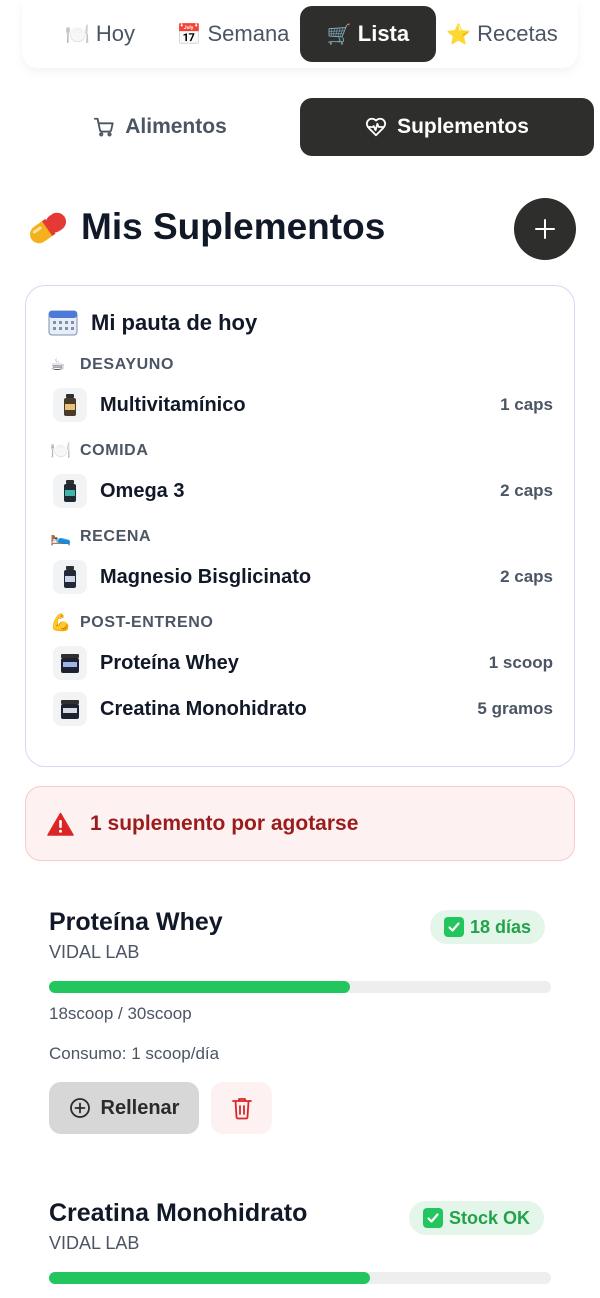 Image resolution: width=600 pixels, height=1298 pixels. What do you see at coordinates (206, 576) in the screenshot?
I see `plan-item-name: Magnesio Bisglicinato` at bounding box center [206, 576].